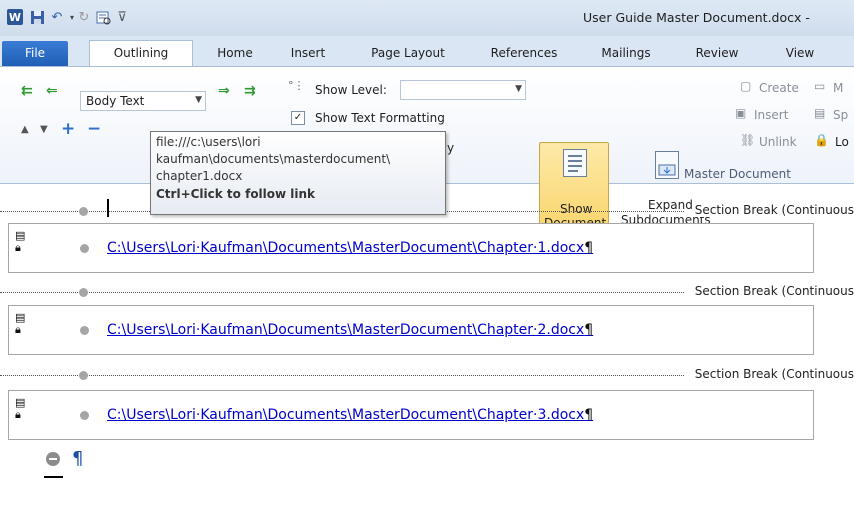  I want to click on demote-icon: ⇒, so click(224, 91).